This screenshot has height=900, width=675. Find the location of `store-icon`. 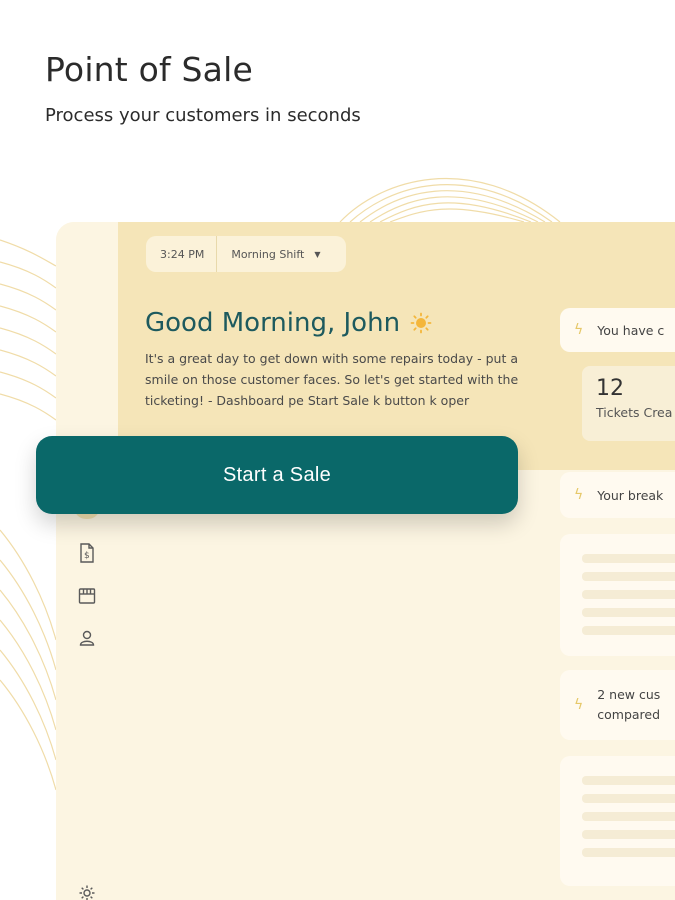

store-icon is located at coordinates (87, 596).